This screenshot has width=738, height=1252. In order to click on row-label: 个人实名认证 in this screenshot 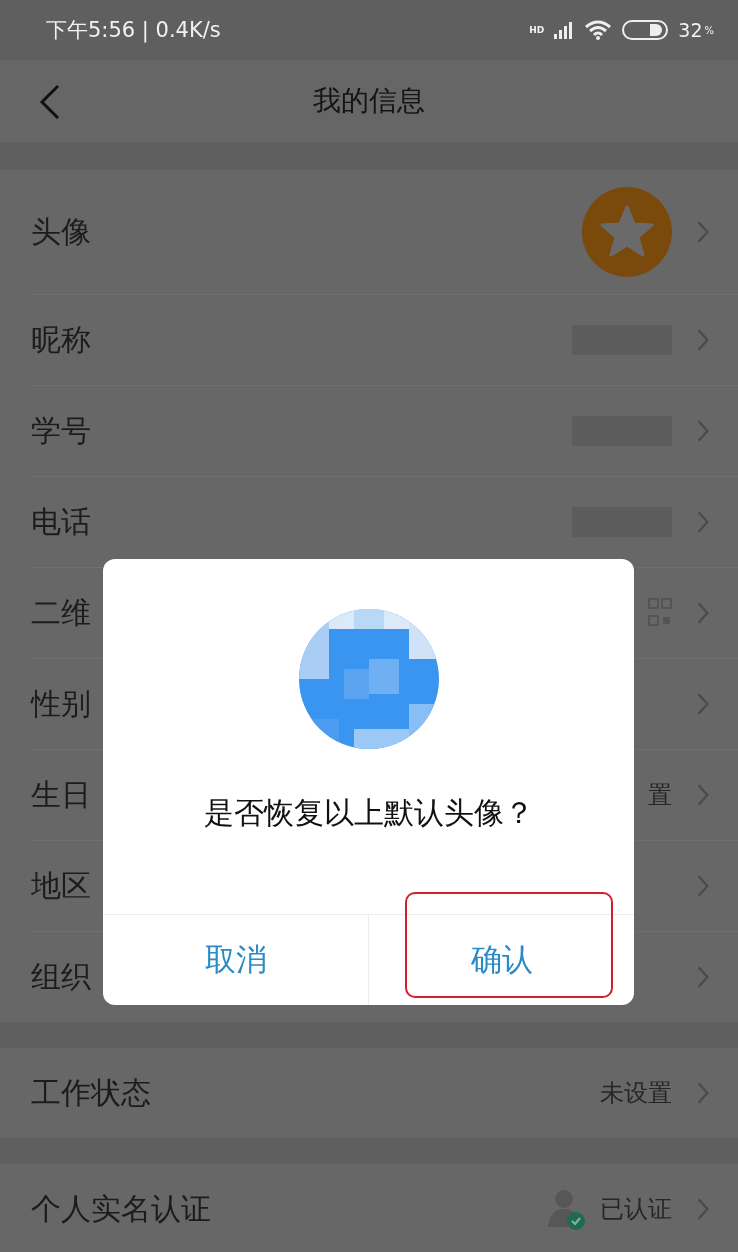, I will do `click(281, 1209)`.